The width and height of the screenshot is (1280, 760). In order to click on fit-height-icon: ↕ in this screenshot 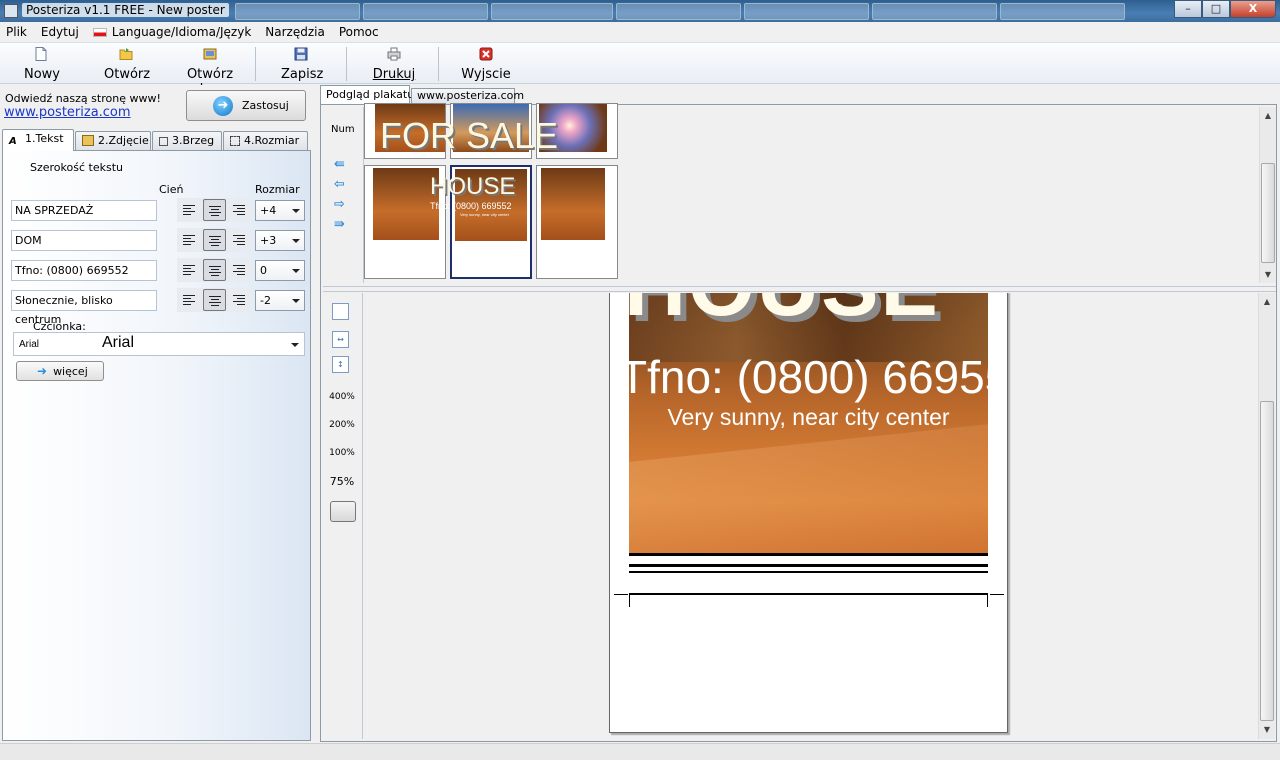, I will do `click(340, 364)`.